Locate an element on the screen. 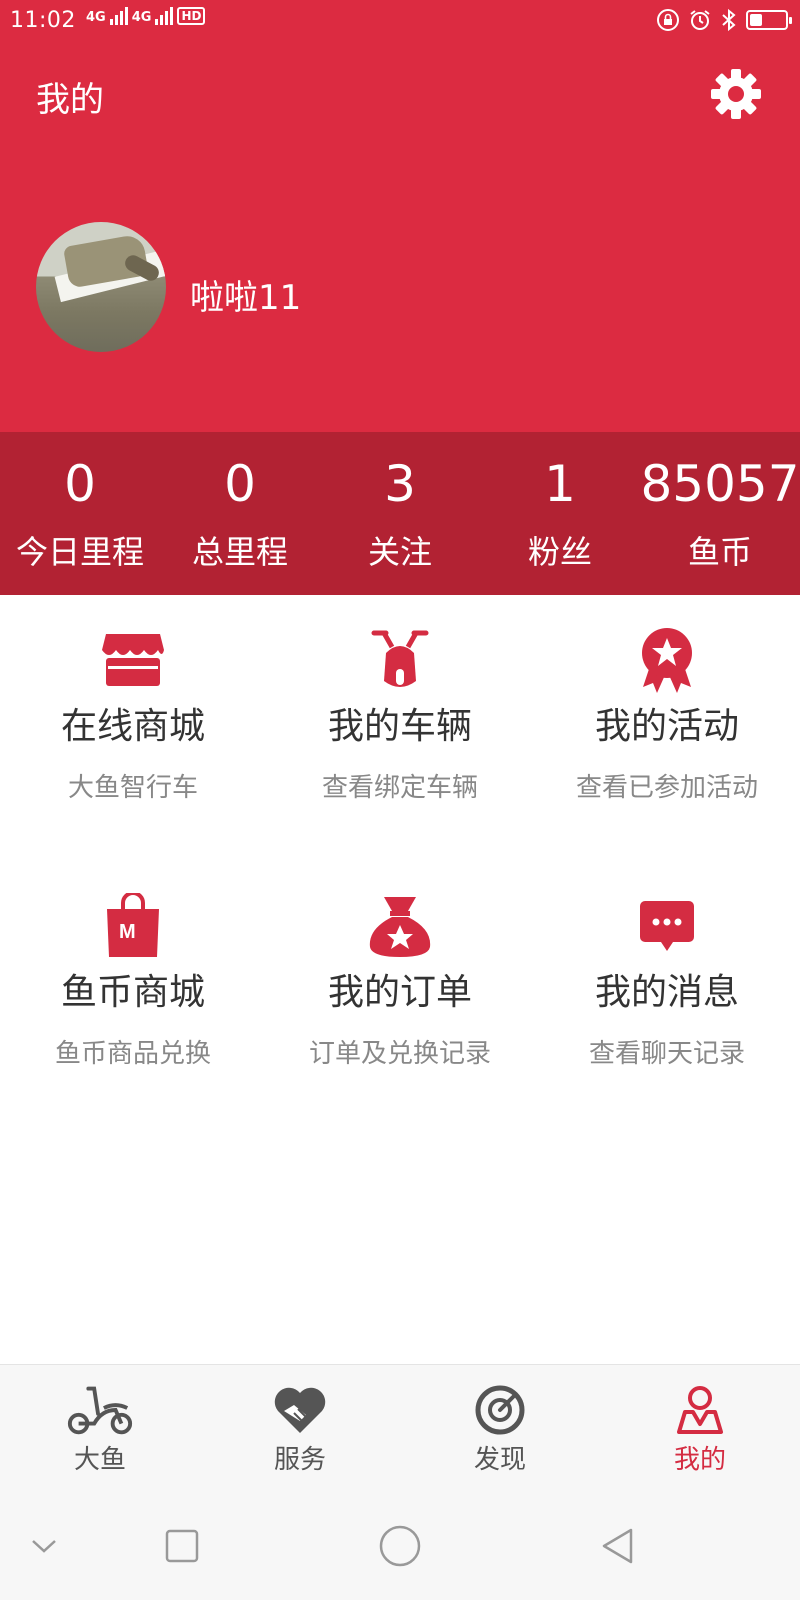 The image size is (800, 1600). recents-button is located at coordinates (182, 1546).